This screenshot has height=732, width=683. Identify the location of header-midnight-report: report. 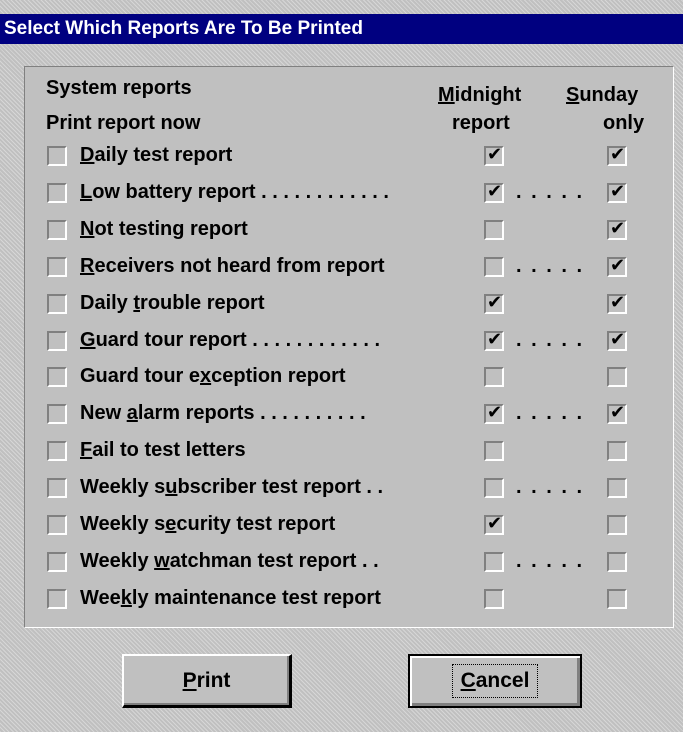
(481, 123).